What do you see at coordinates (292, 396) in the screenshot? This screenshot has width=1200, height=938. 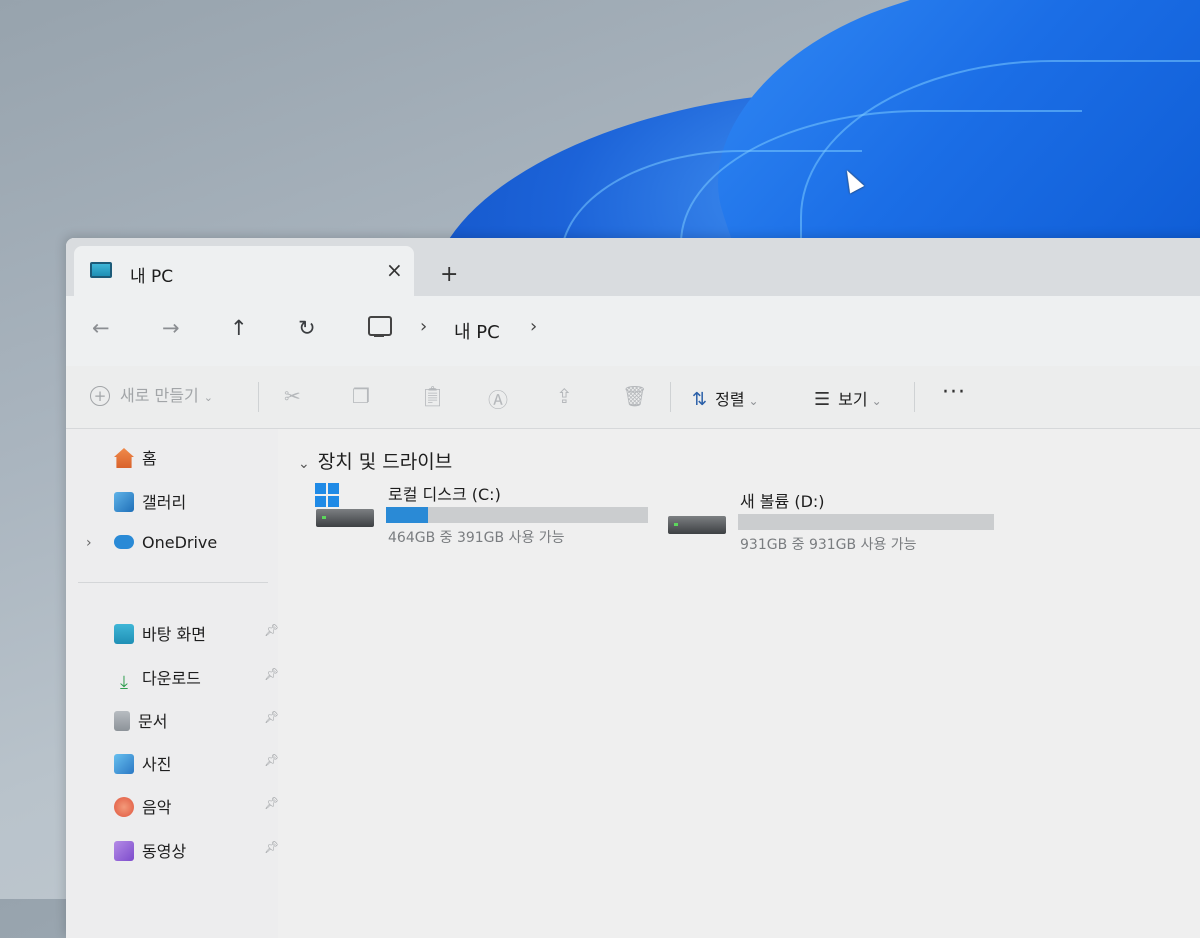 I see `cut-icon: ✂` at bounding box center [292, 396].